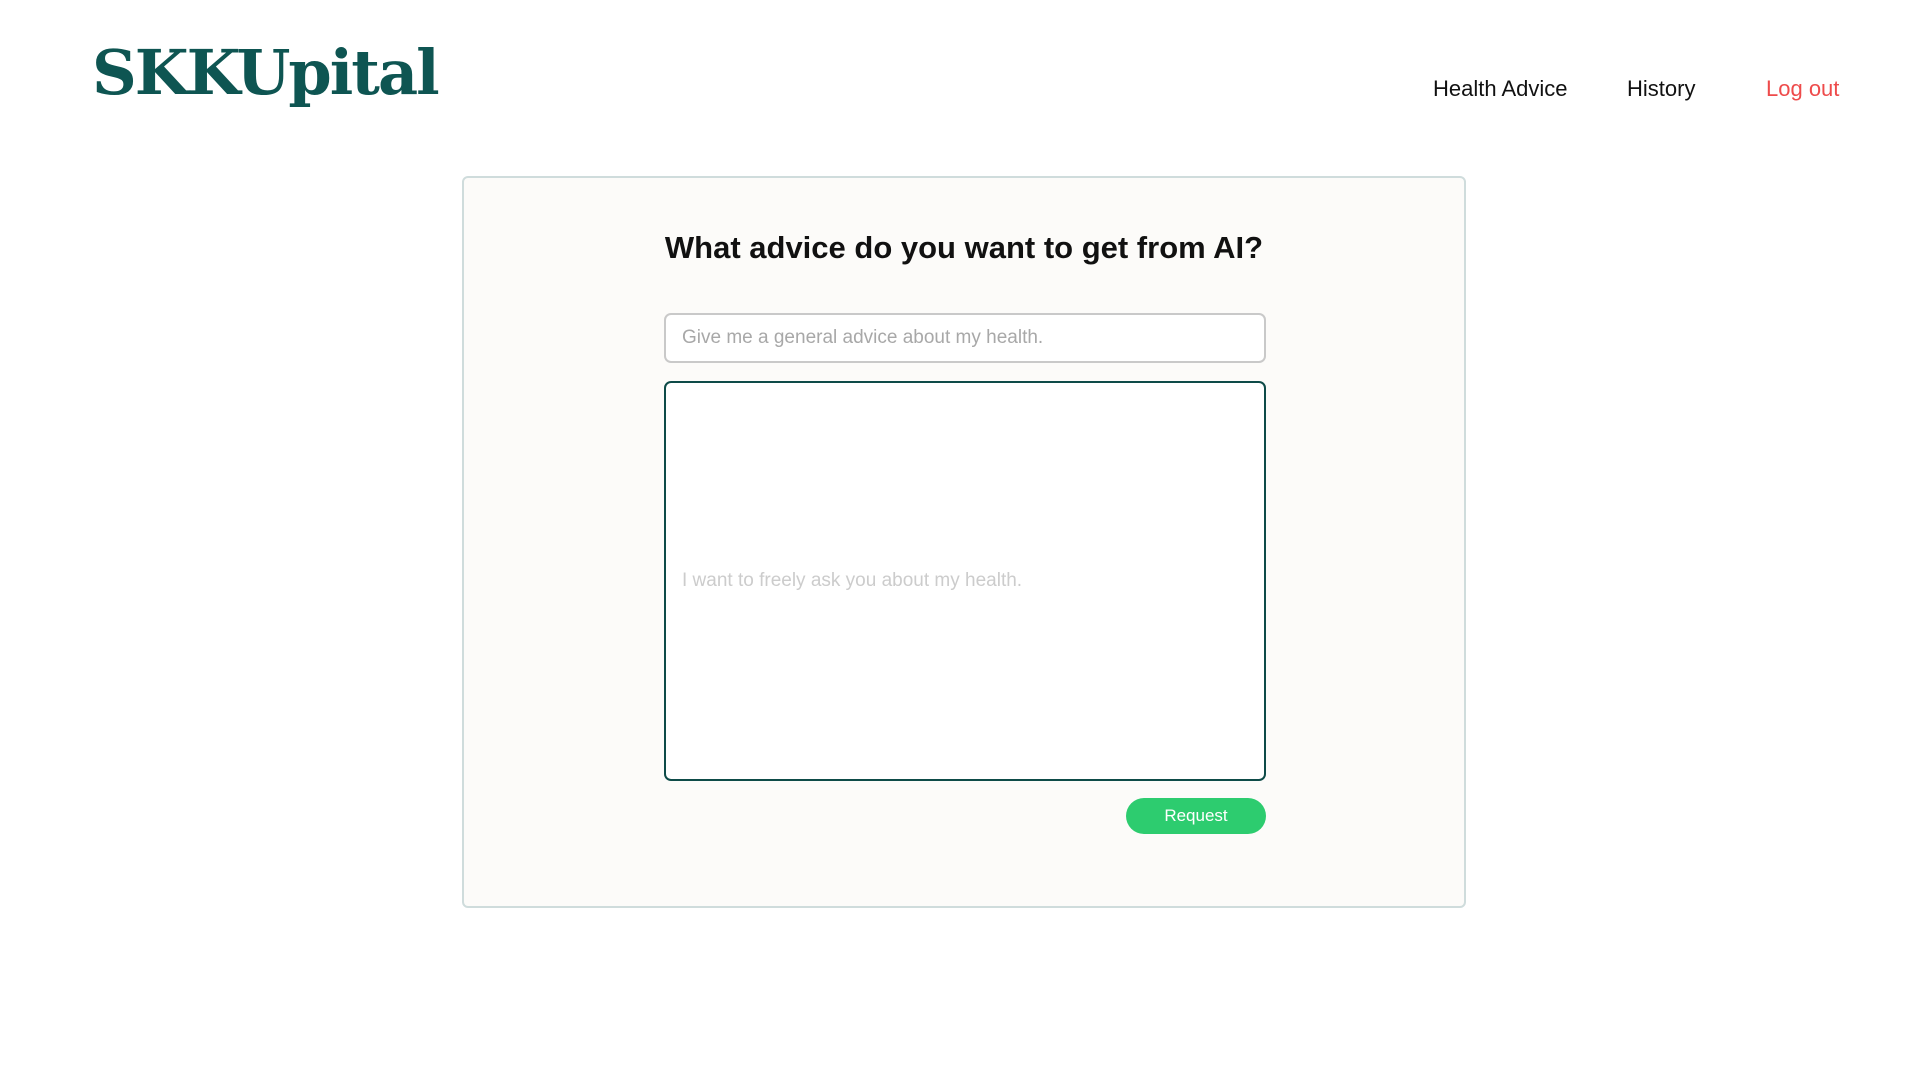 The width and height of the screenshot is (1920, 1080). Describe the element at coordinates (964, 247) in the screenshot. I see `page-title: What advice do you want to get from AI?` at that location.